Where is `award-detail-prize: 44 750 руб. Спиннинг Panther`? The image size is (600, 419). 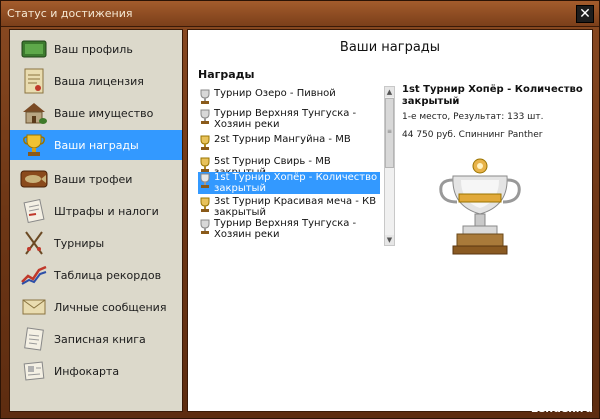 award-detail-prize: 44 750 руб. Спиннинг Panther is located at coordinates (472, 135).